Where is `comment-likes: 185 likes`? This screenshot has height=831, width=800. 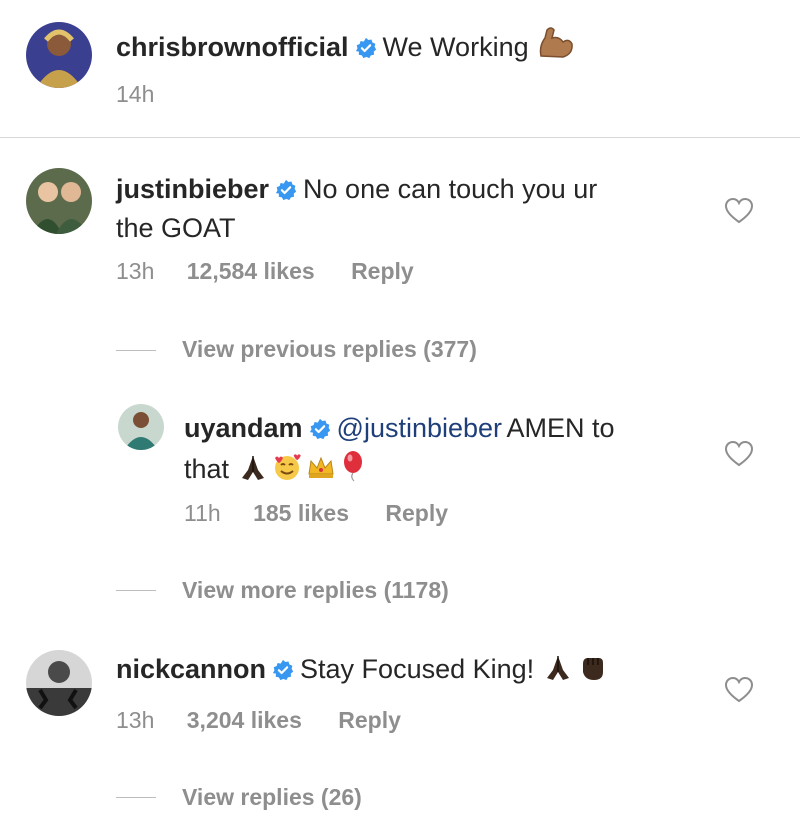
comment-likes: 185 likes is located at coordinates (301, 513).